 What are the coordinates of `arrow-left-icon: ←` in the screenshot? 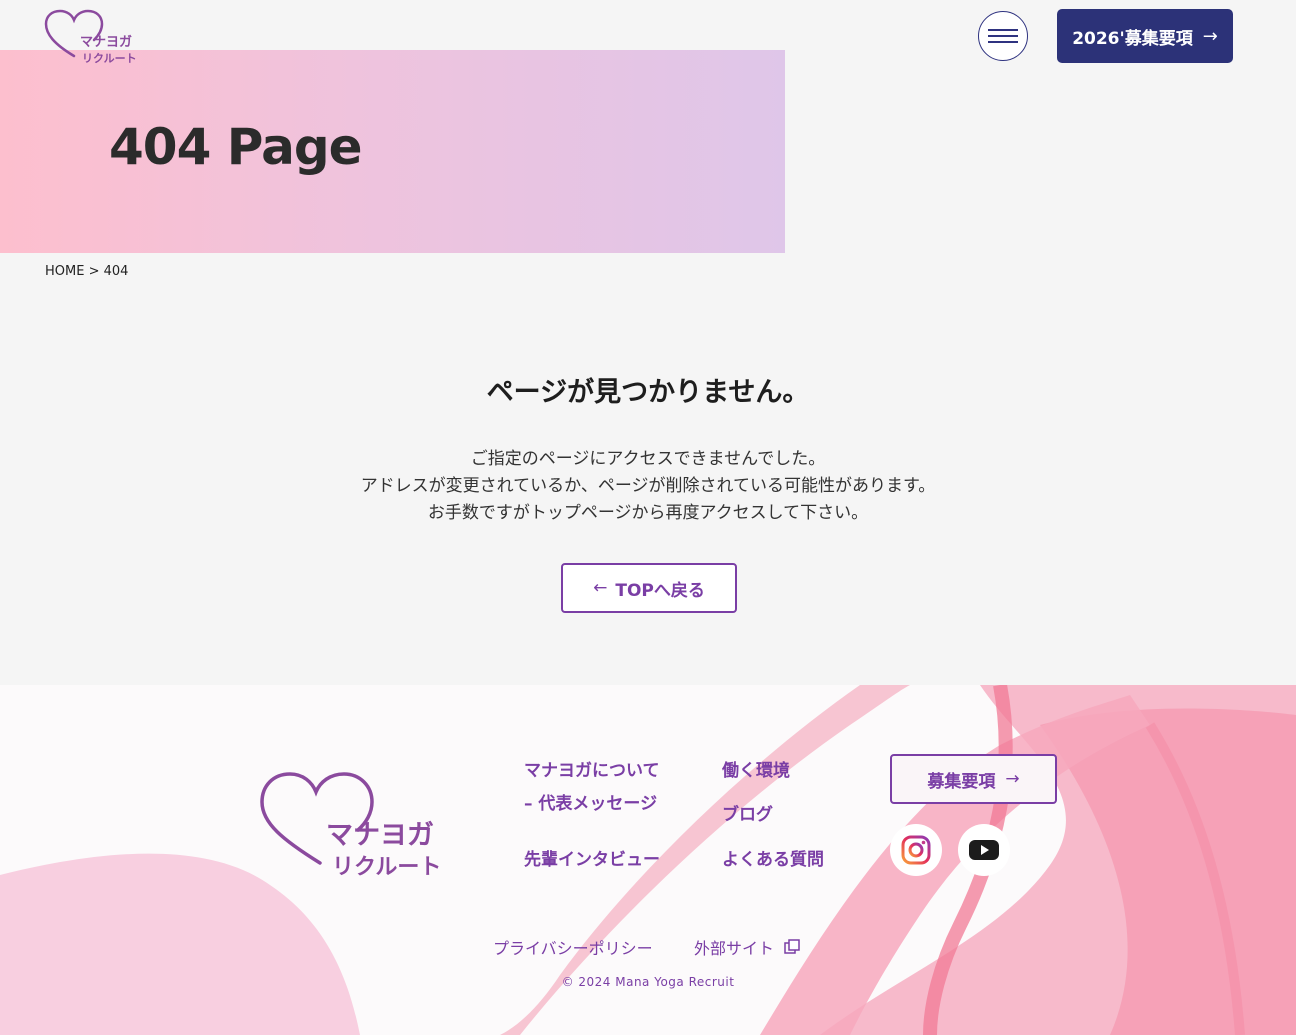 It's located at (600, 588).